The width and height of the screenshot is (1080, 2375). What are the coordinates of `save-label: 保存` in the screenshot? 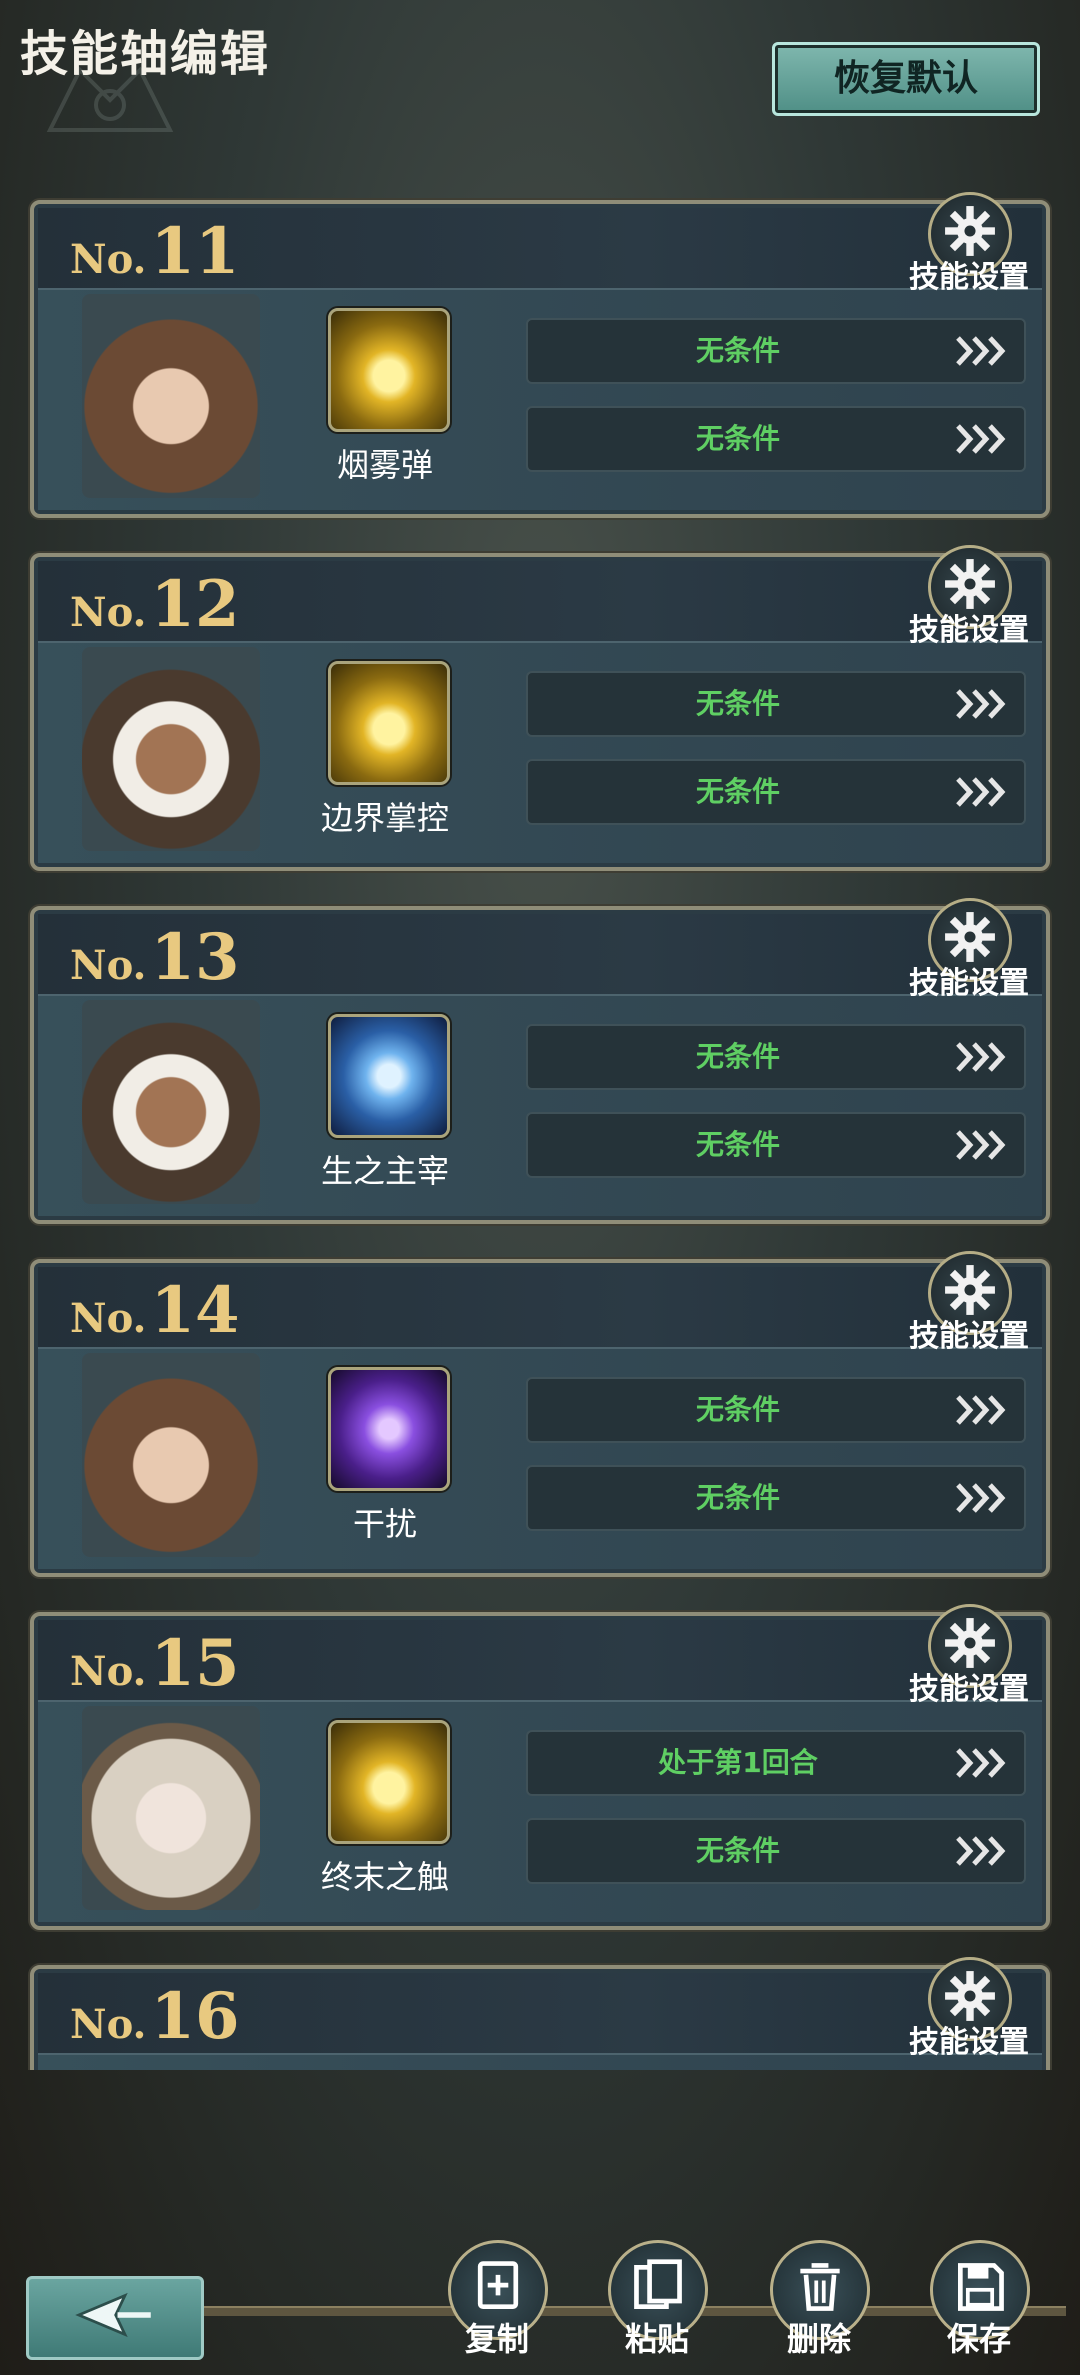 It's located at (978, 2339).